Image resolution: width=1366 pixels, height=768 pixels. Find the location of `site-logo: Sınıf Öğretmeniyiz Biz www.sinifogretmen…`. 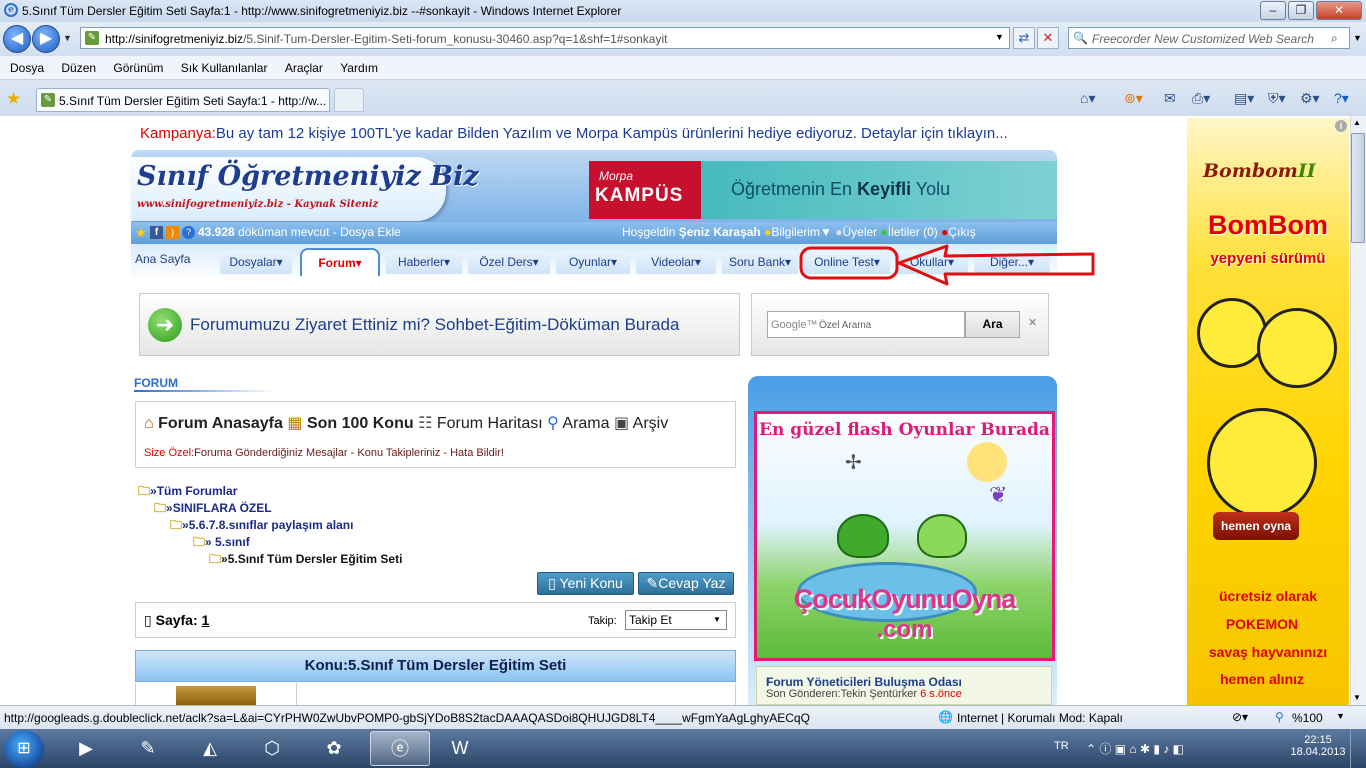

site-logo: Sınıf Öğretmeniyiz Biz www.sinifogretmen… is located at coordinates (305, 189).